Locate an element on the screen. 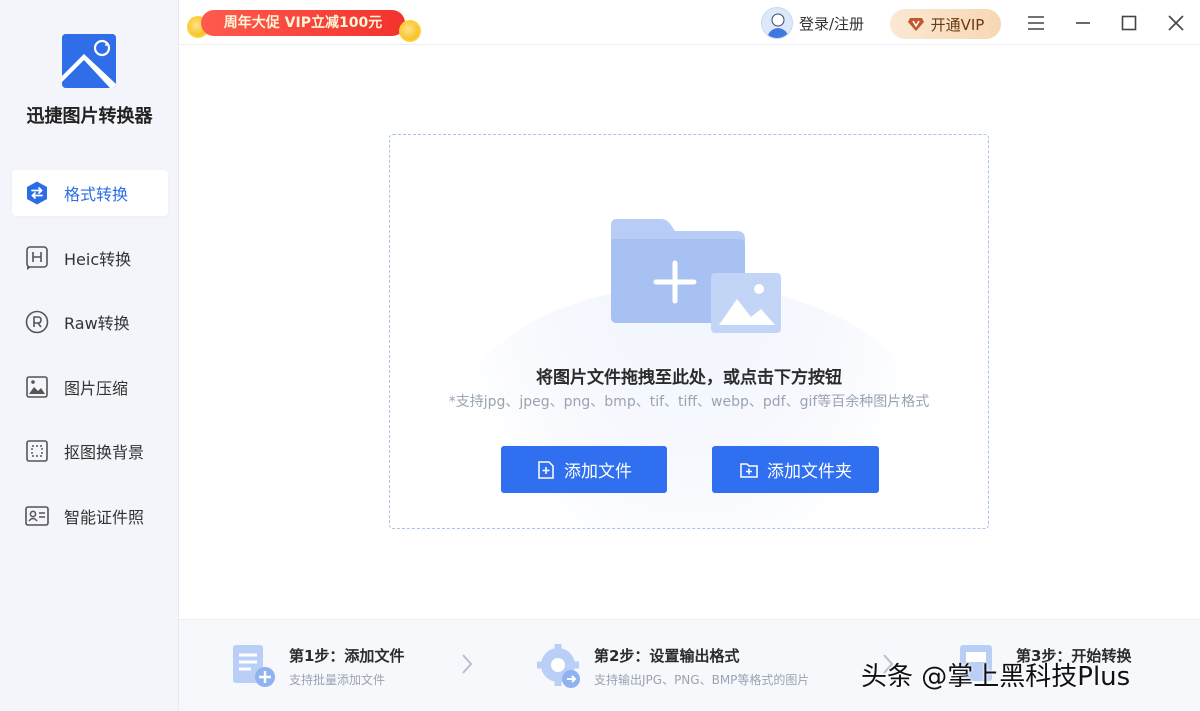 The width and height of the screenshot is (1200, 711). promo-banner: 周年大促 VIP立减100元 is located at coordinates (304, 25).